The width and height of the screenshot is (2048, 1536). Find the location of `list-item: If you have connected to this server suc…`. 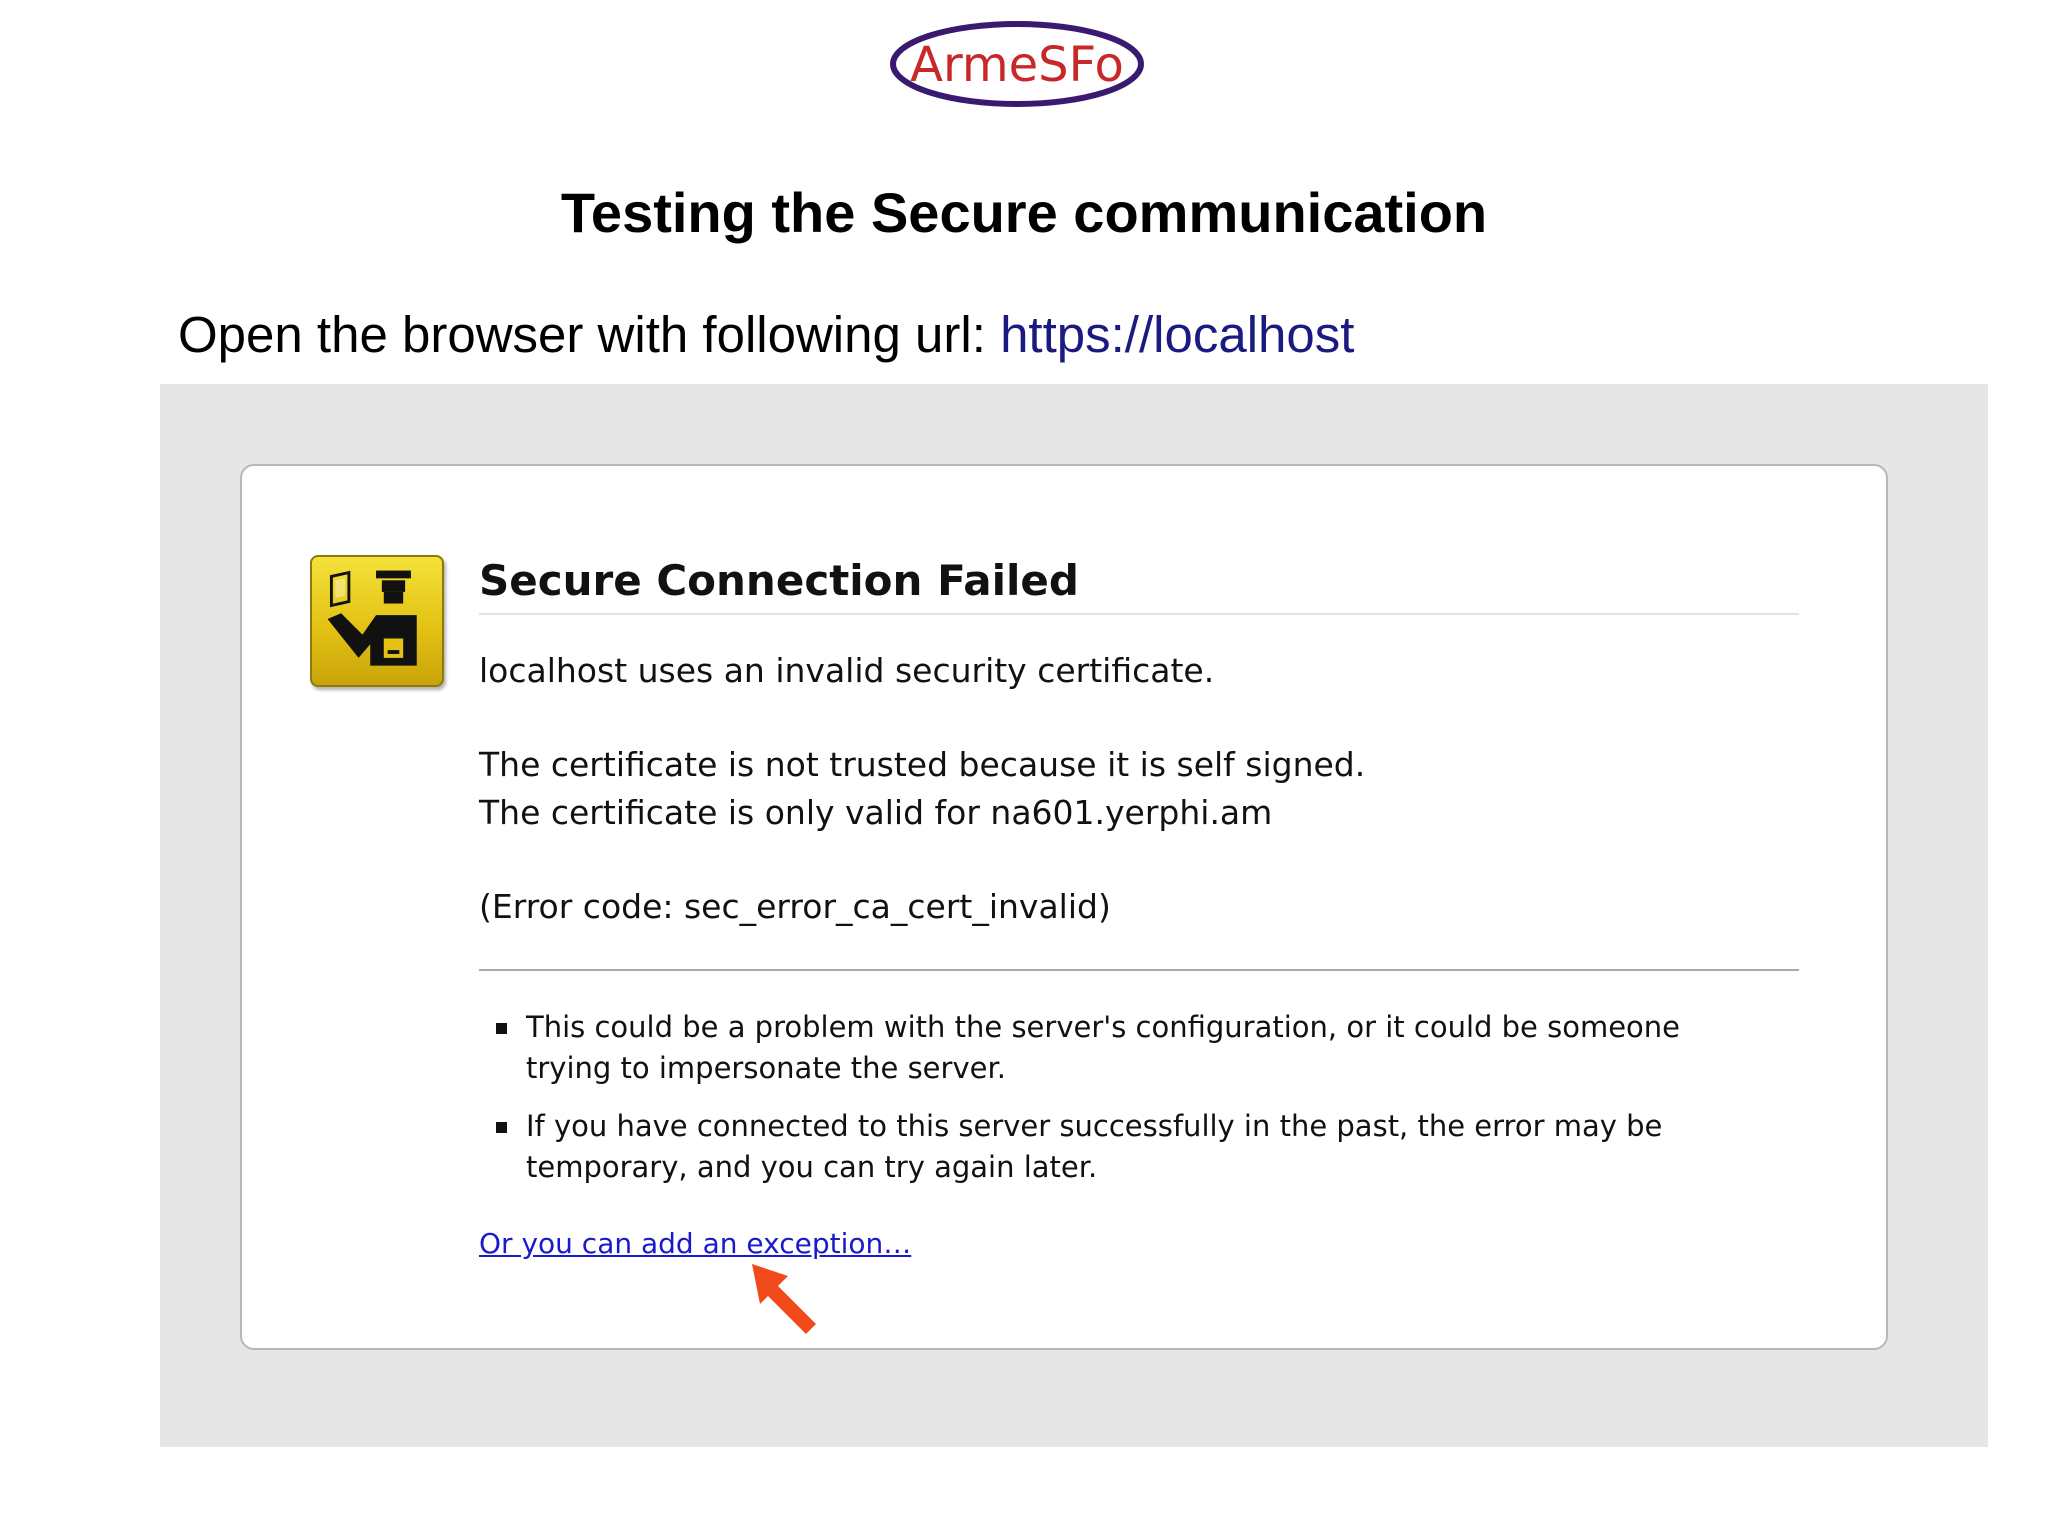

list-item: If you have connected to this server suc… is located at coordinates (1102, 1147).